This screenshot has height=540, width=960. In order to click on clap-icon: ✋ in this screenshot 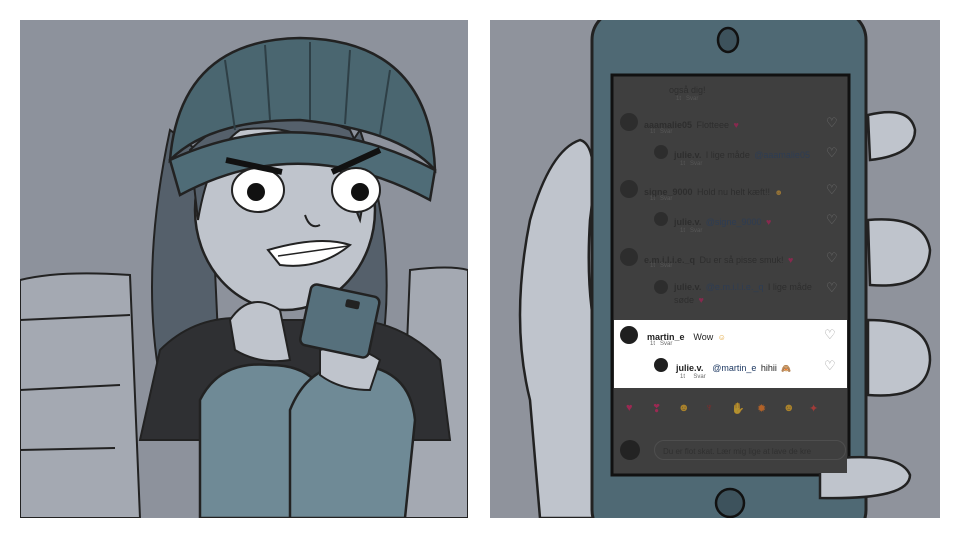, I will do `click(738, 408)`.